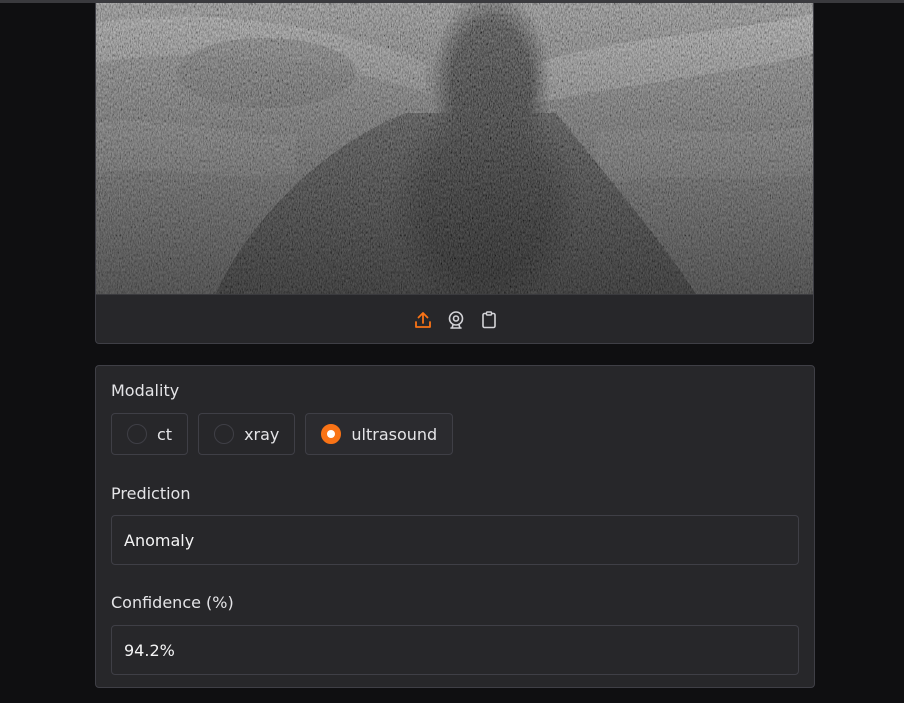  Describe the element at coordinates (394, 434) in the screenshot. I see `radio-option-label: ultrasound` at that location.